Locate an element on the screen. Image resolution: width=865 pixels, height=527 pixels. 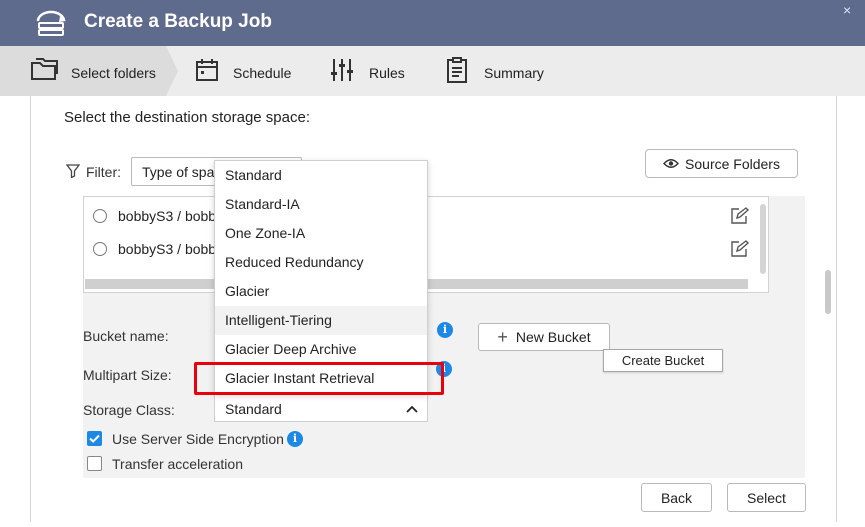
plus-icon: + is located at coordinates (502, 337).